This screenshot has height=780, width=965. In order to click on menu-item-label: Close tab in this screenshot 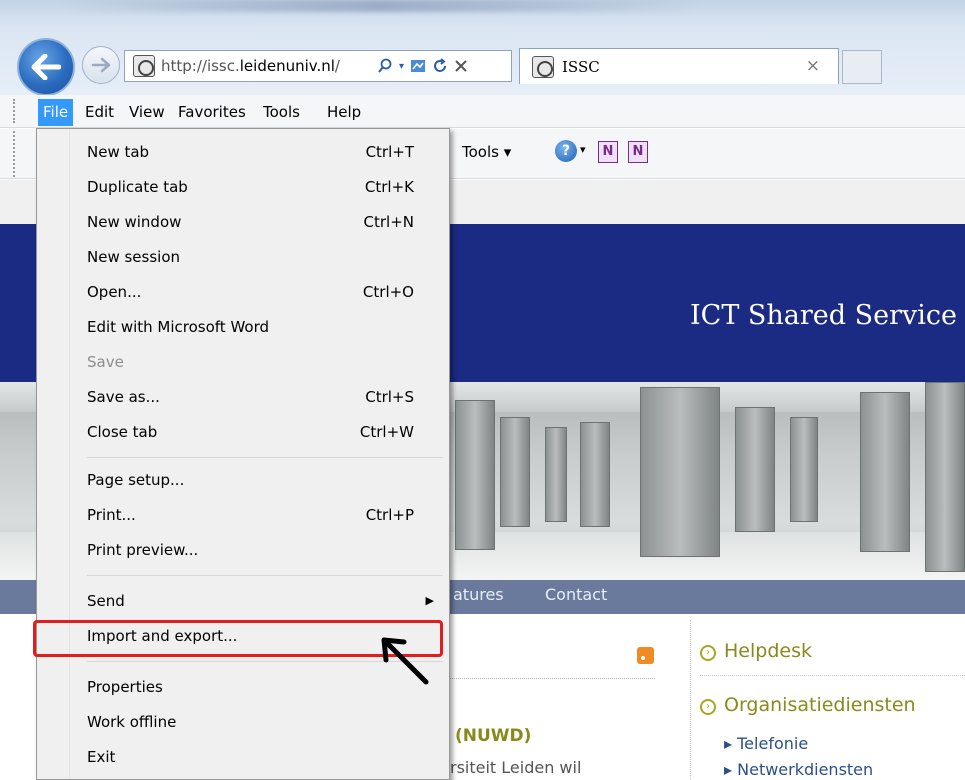, I will do `click(122, 432)`.